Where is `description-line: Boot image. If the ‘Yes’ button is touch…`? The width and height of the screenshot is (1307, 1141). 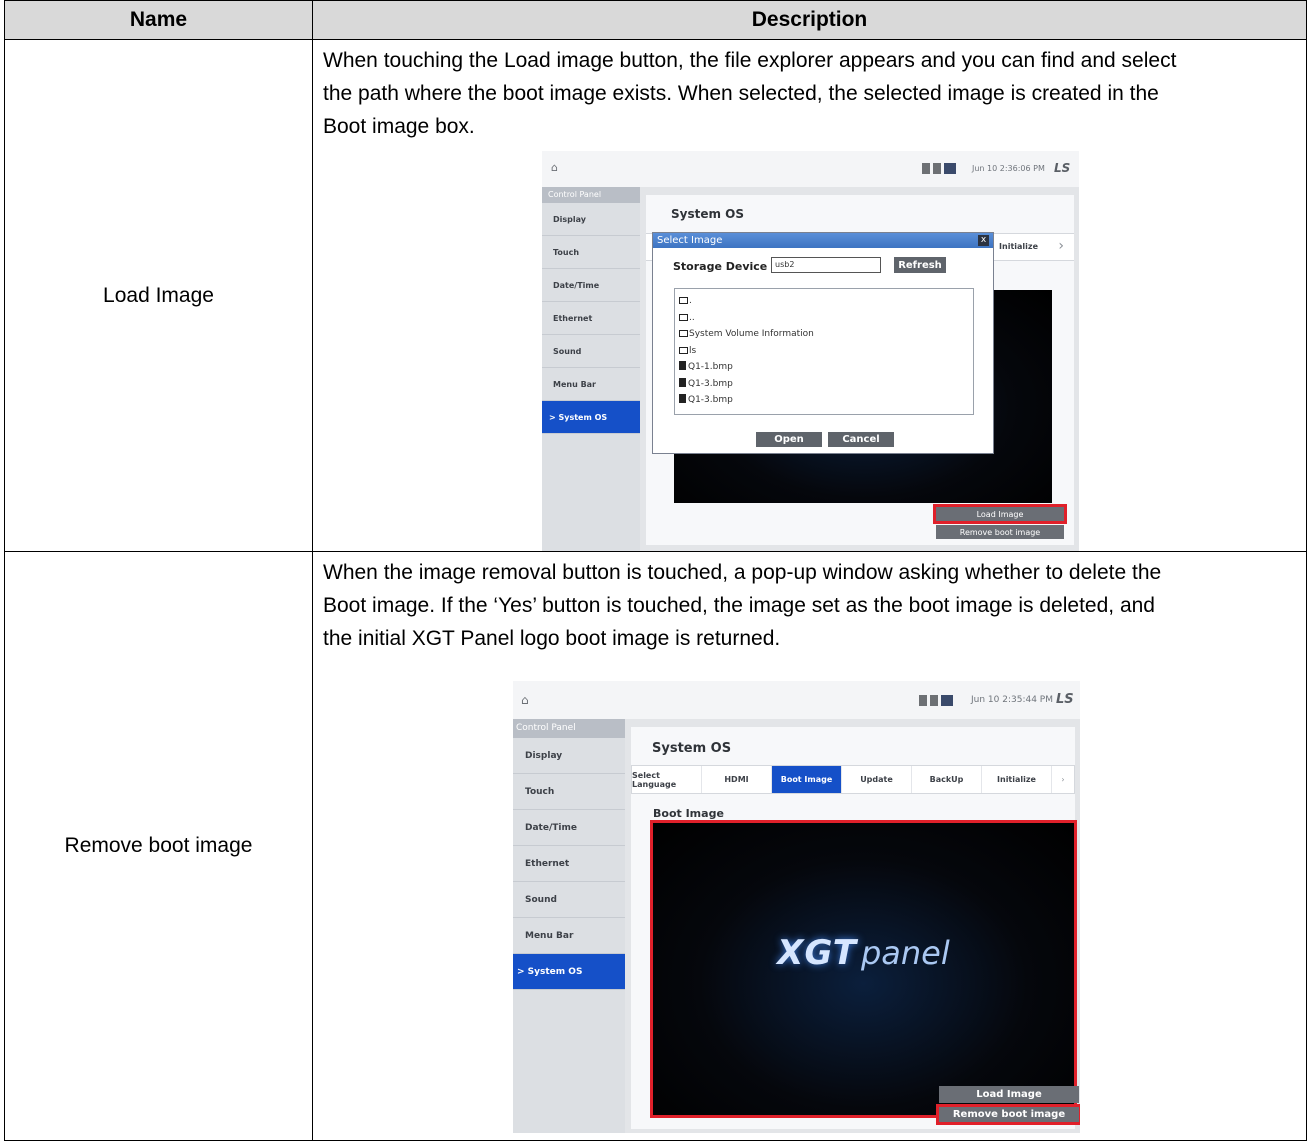 description-line: Boot image. If the ‘Yes’ button is touch… is located at coordinates (739, 605).